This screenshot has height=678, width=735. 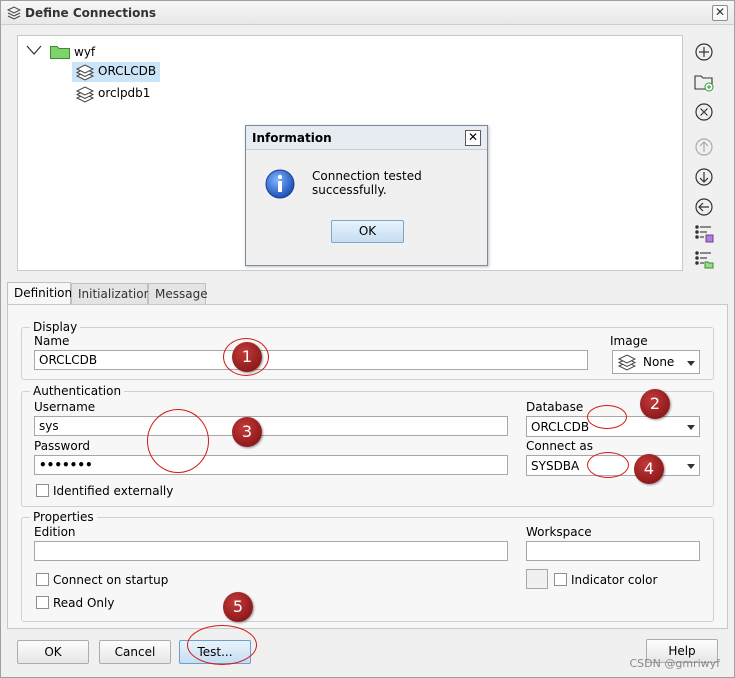 I want to click on indicator-color-swatch, so click(x=537, y=579).